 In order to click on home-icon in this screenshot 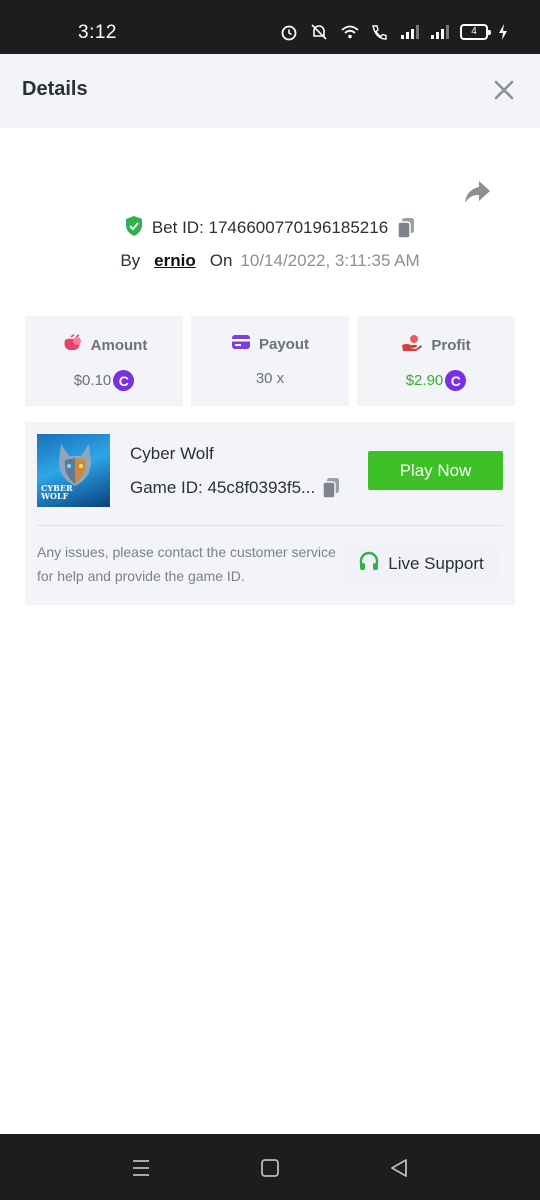, I will do `click(270, 1168)`.